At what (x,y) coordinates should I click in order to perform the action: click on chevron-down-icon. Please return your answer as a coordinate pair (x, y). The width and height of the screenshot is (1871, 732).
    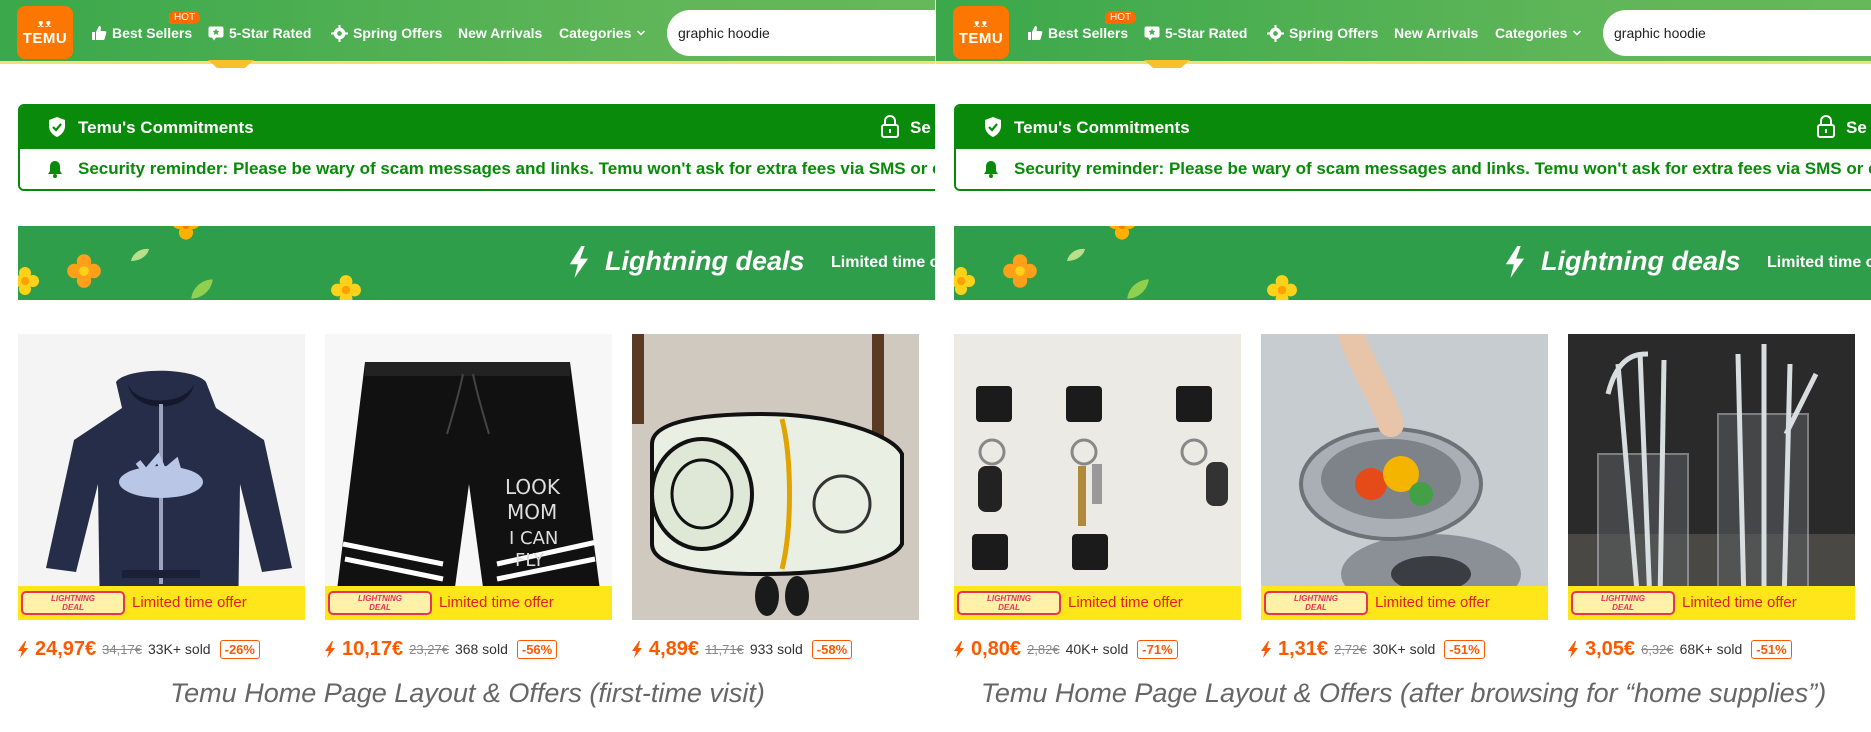
    Looking at the image, I should click on (641, 33).